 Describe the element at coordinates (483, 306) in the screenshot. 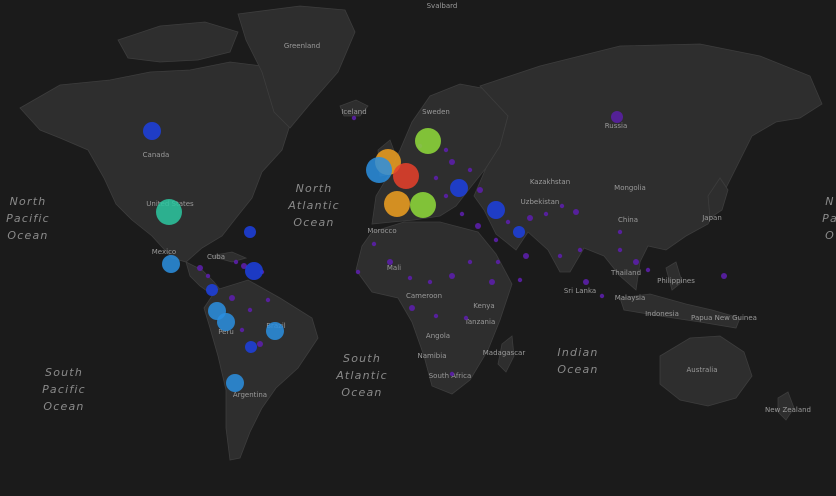

I see `place-label-kenya: Kenya` at that location.